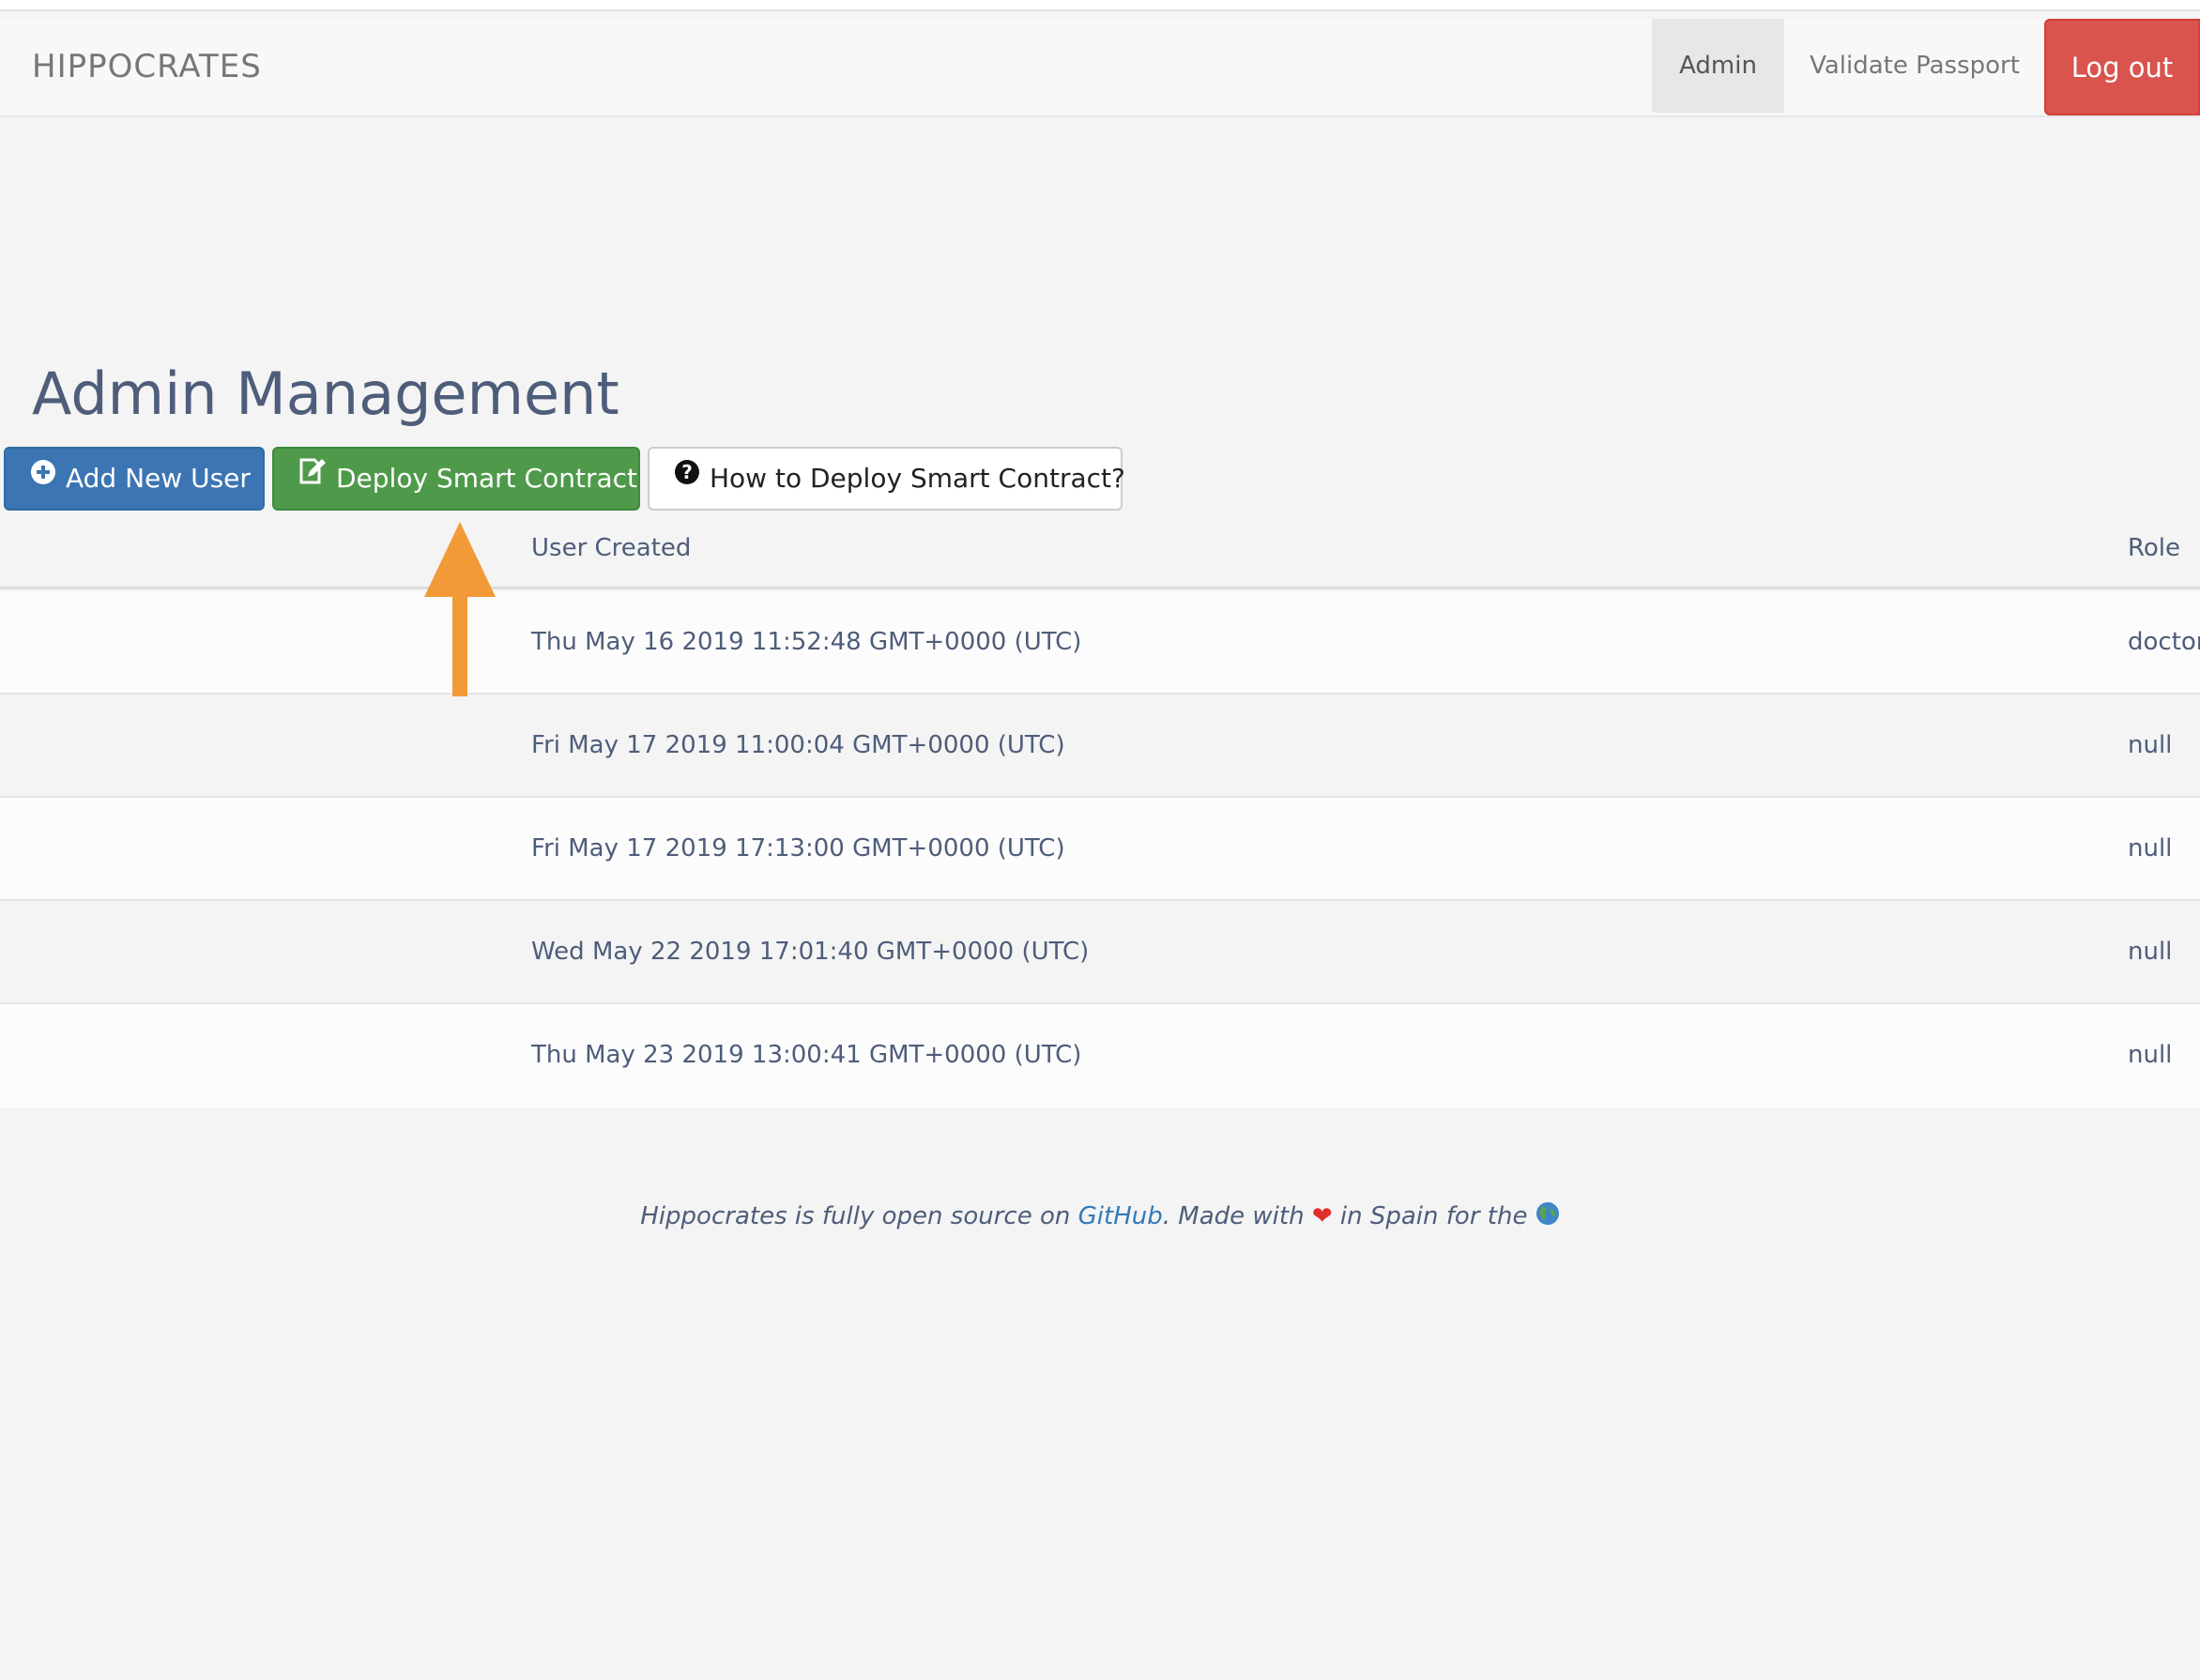  I want to click on table-header: User Created Role, so click(1100, 550).